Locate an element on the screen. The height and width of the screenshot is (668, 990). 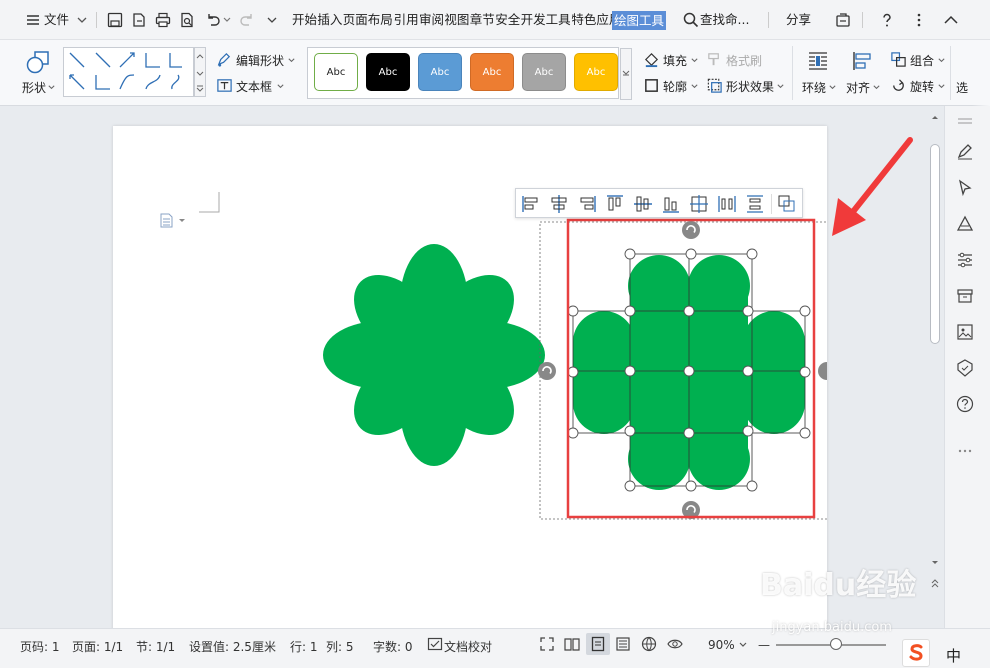
style-swatch-5: Abc is located at coordinates (596, 72).